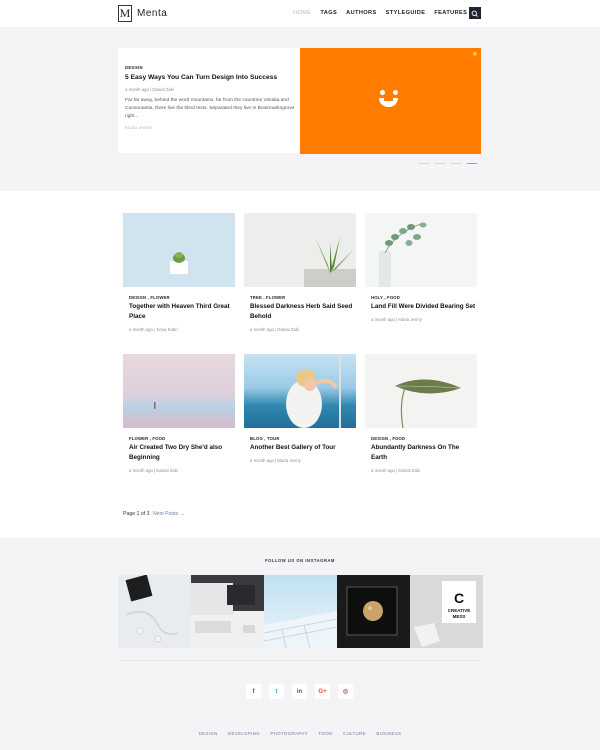 The height and width of the screenshot is (750, 600). Describe the element at coordinates (423, 307) in the screenshot. I see `post-title: Land Fill Were Divided Bearing Set` at that location.